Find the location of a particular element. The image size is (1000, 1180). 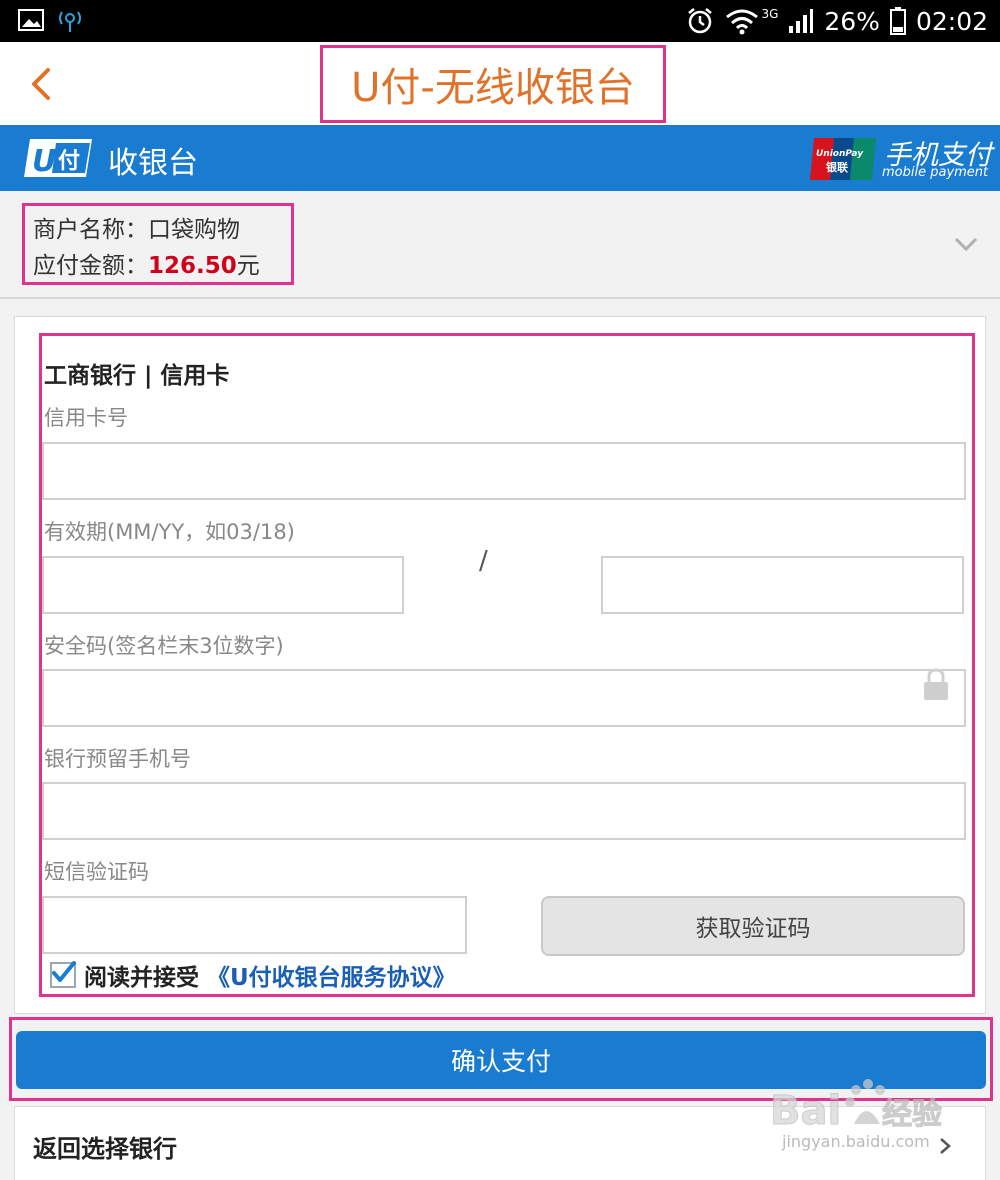

chevron-down-icon is located at coordinates (966, 244).